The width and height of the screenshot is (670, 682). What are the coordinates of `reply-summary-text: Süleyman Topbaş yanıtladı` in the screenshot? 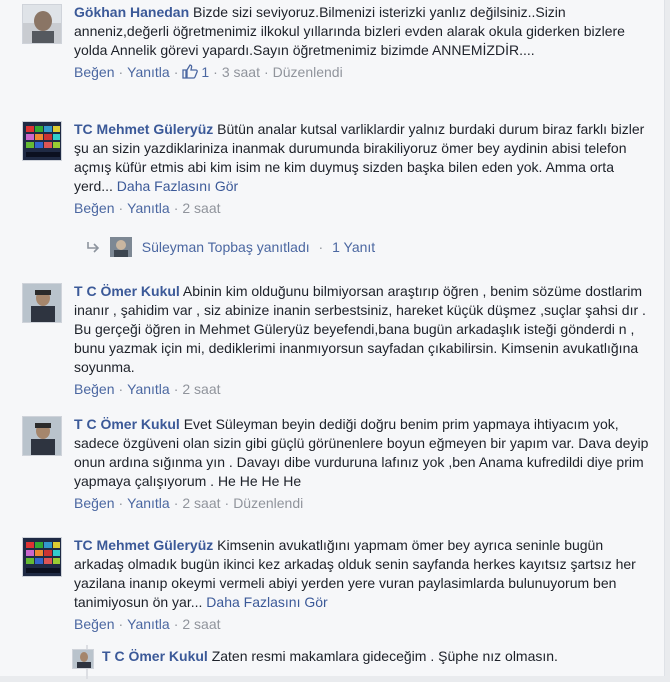 It's located at (226, 247).